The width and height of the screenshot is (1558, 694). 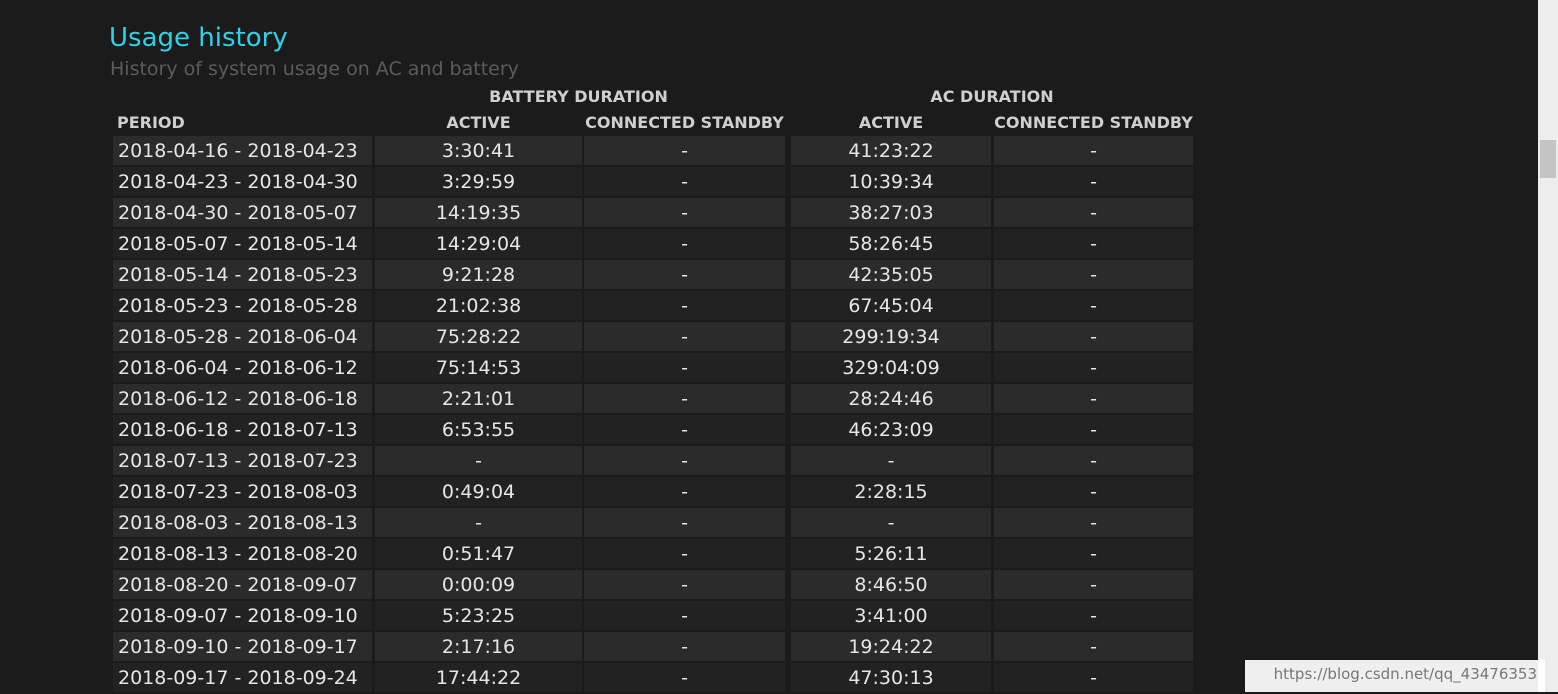 I want to click on page-title: Usage history, so click(x=198, y=38).